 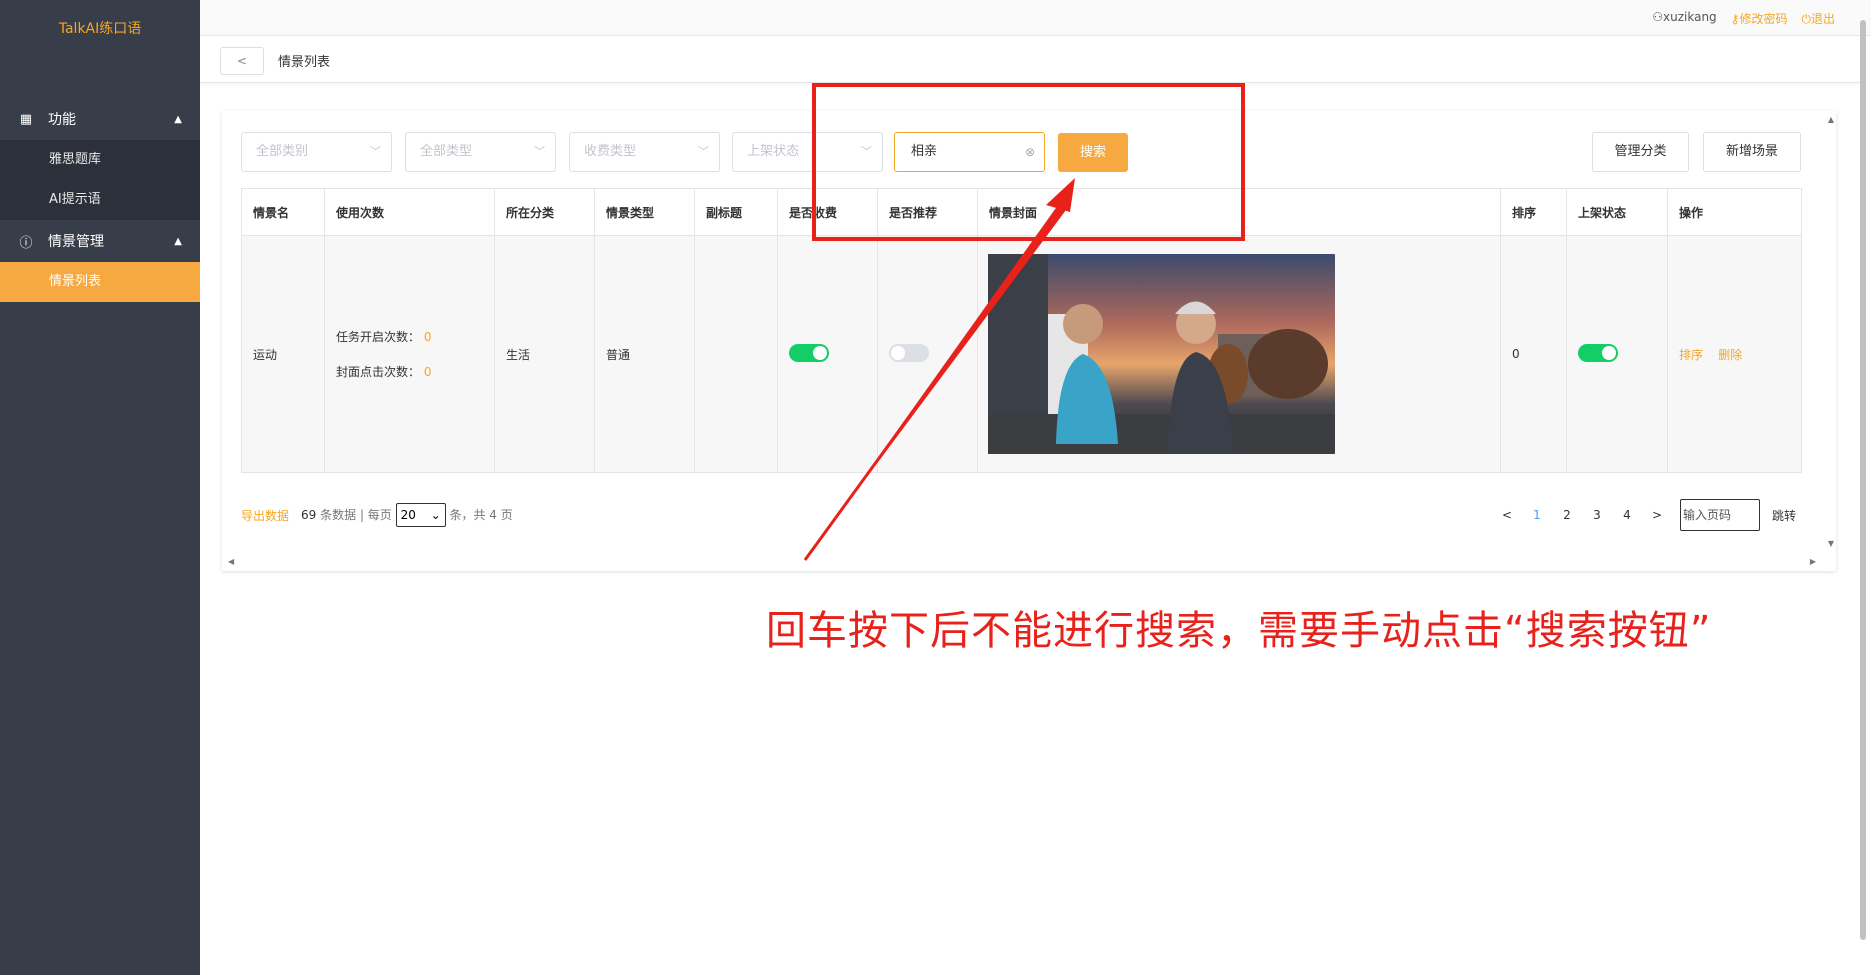 What do you see at coordinates (26, 119) in the screenshot?
I see `grid-icon: ▦` at bounding box center [26, 119].